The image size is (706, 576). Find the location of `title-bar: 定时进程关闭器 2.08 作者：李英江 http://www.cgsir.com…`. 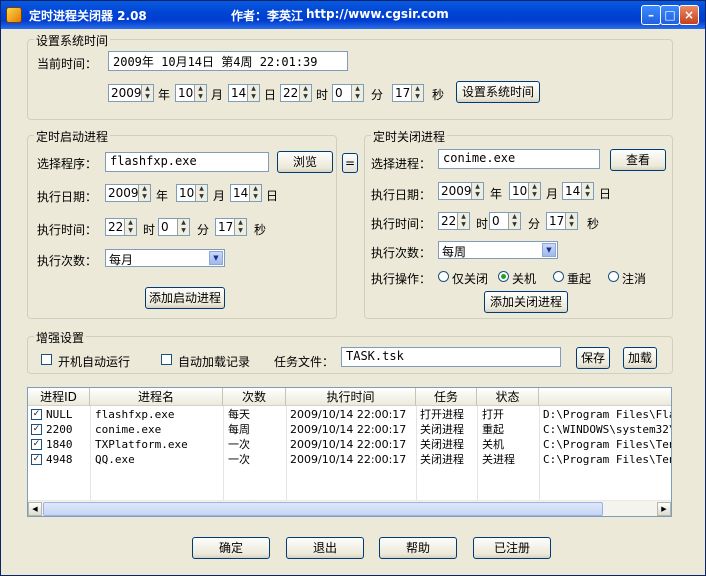

title-bar: 定时进程关闭器 2.08 作者：李英江 http://www.cgsir.com… is located at coordinates (353, 15).